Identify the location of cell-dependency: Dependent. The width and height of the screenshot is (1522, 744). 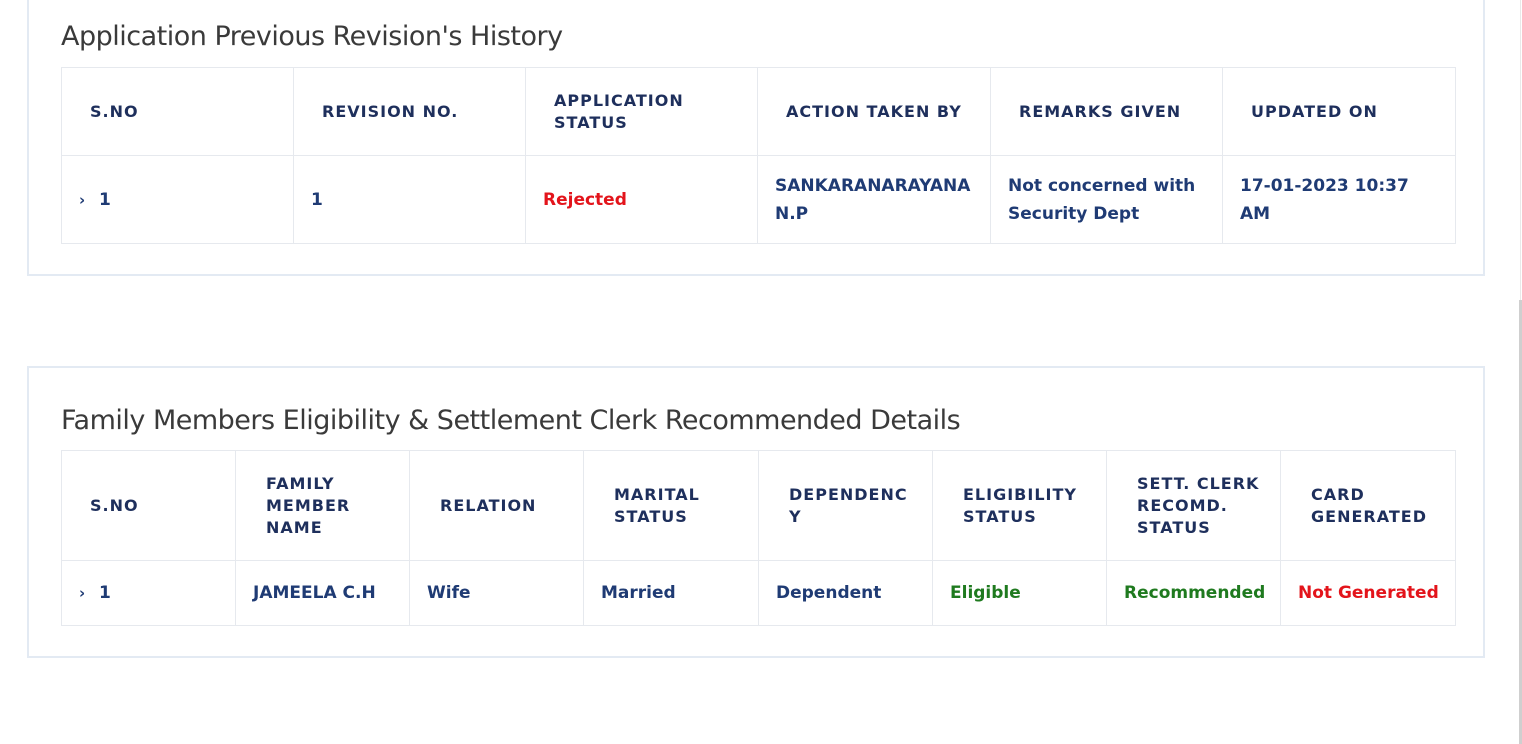
(845, 593).